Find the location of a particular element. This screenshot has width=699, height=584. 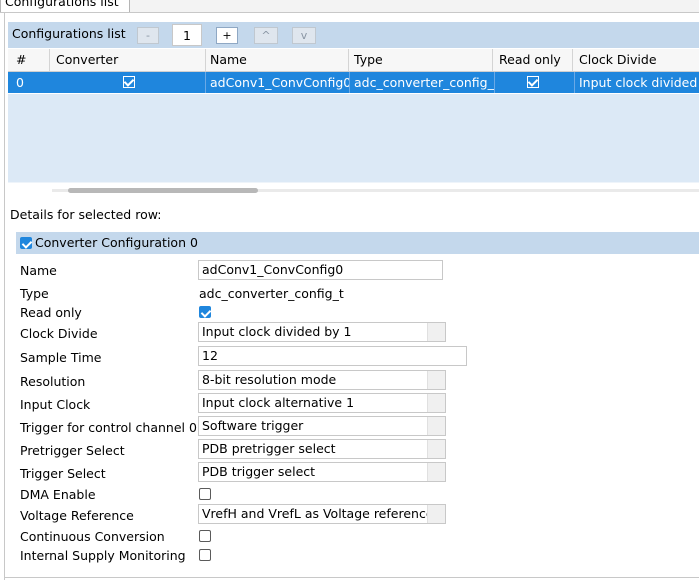

column-header-clock-divide: Clock Divide is located at coordinates (637, 60).